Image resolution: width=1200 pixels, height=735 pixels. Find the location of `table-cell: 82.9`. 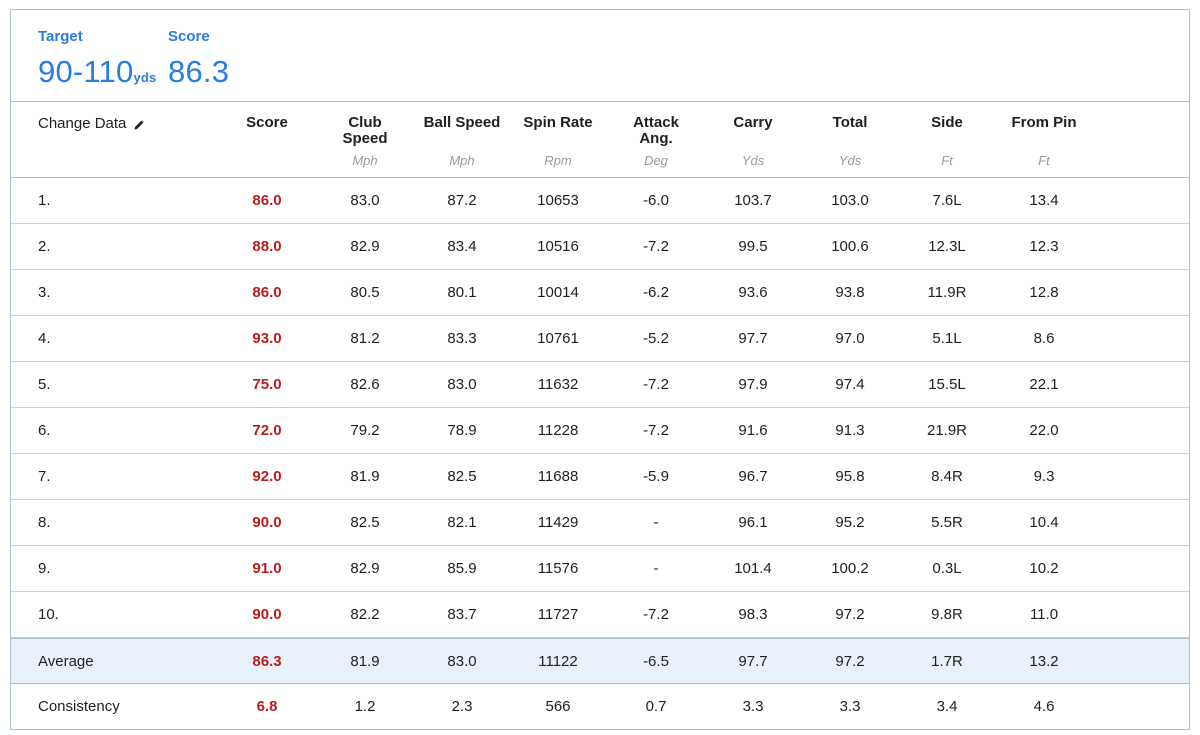

table-cell: 82.9 is located at coordinates (365, 568).